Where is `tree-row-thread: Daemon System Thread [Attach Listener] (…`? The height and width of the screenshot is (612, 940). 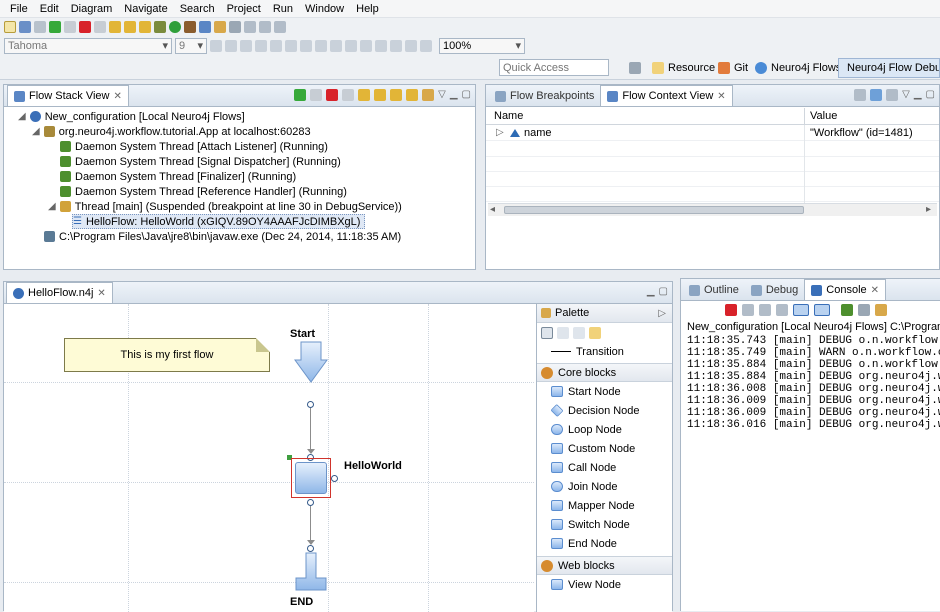
tree-row-thread: Daemon System Thread [Attach Listener] (… is located at coordinates (194, 146).